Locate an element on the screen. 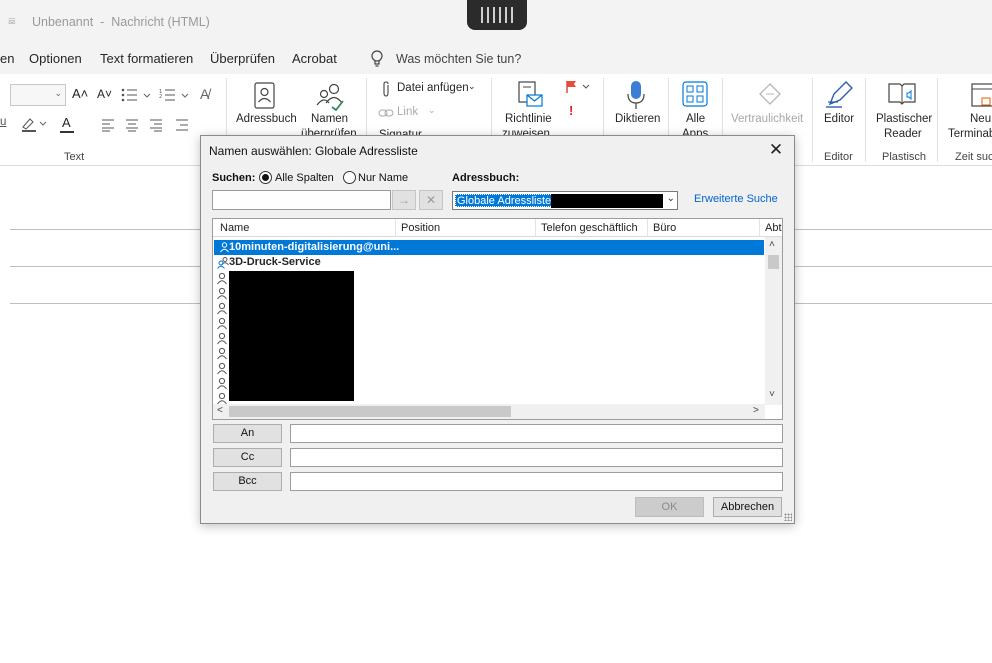 The image size is (992, 663). redacted-region is located at coordinates (291, 336).